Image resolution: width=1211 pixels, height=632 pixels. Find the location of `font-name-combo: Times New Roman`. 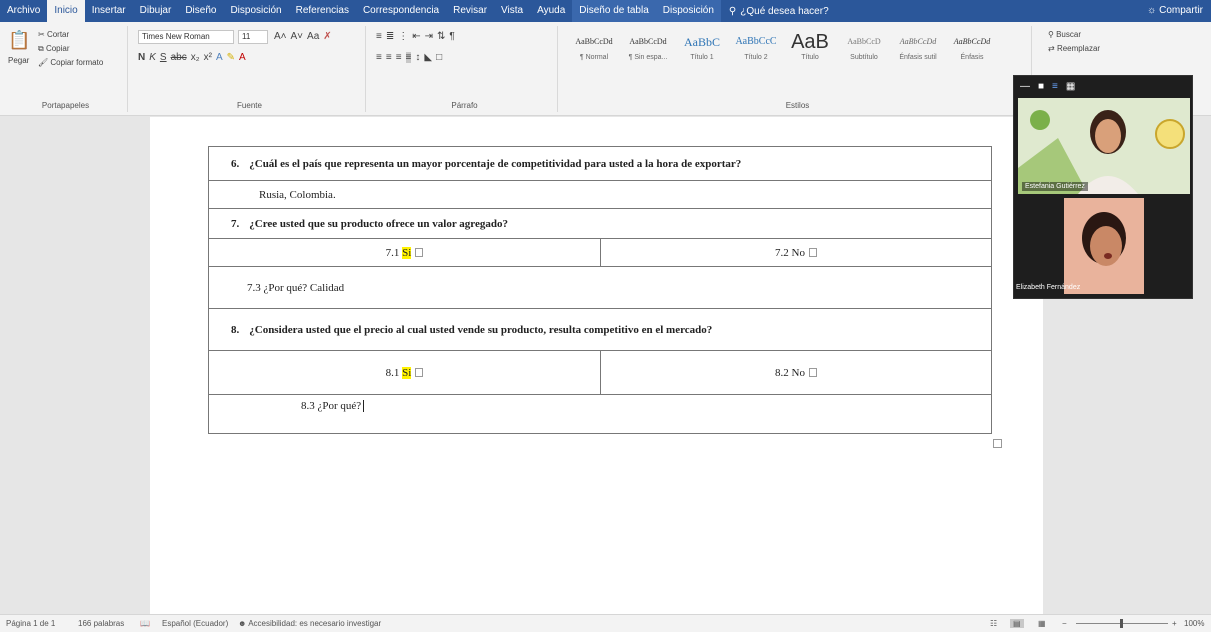

font-name-combo: Times New Roman is located at coordinates (186, 37).